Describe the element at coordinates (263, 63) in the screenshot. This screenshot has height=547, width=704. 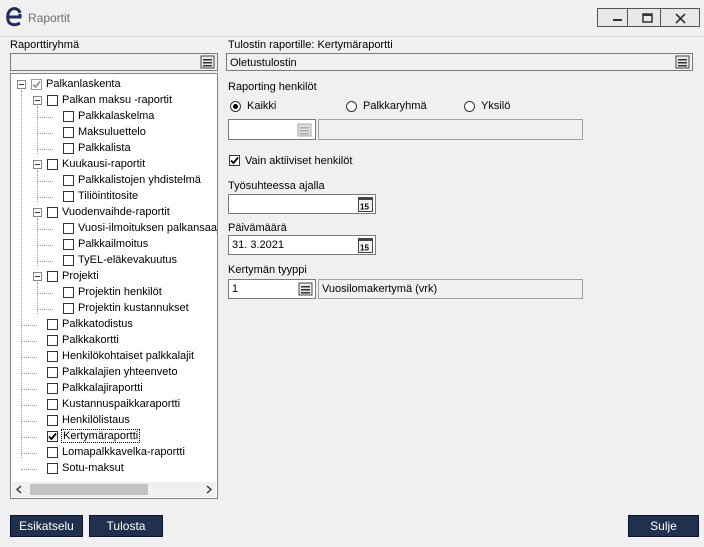
I see `printer-value: Oletustulostin` at that location.